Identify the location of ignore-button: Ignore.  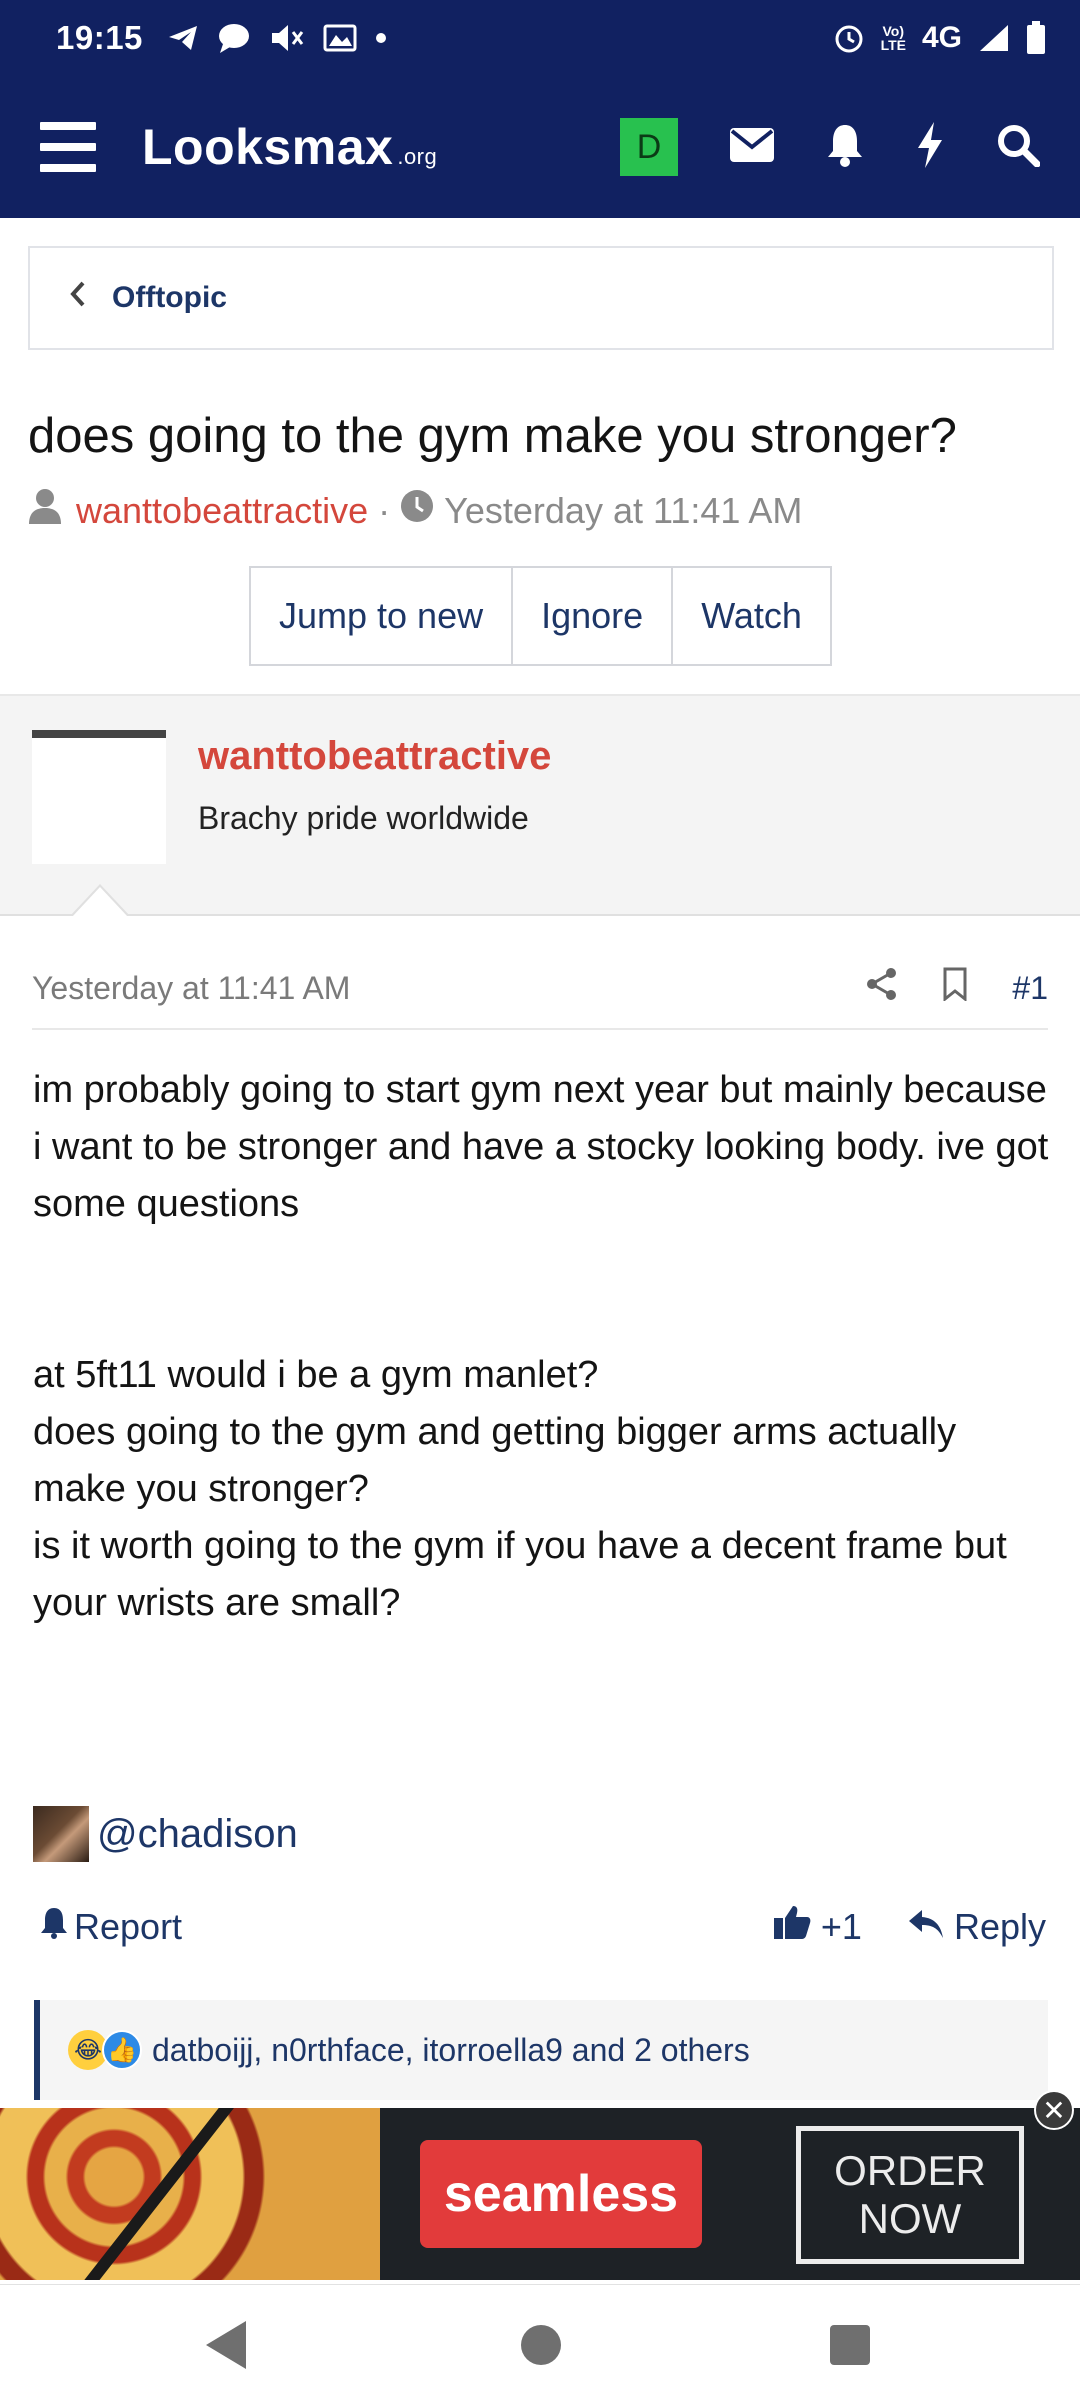
(593, 616).